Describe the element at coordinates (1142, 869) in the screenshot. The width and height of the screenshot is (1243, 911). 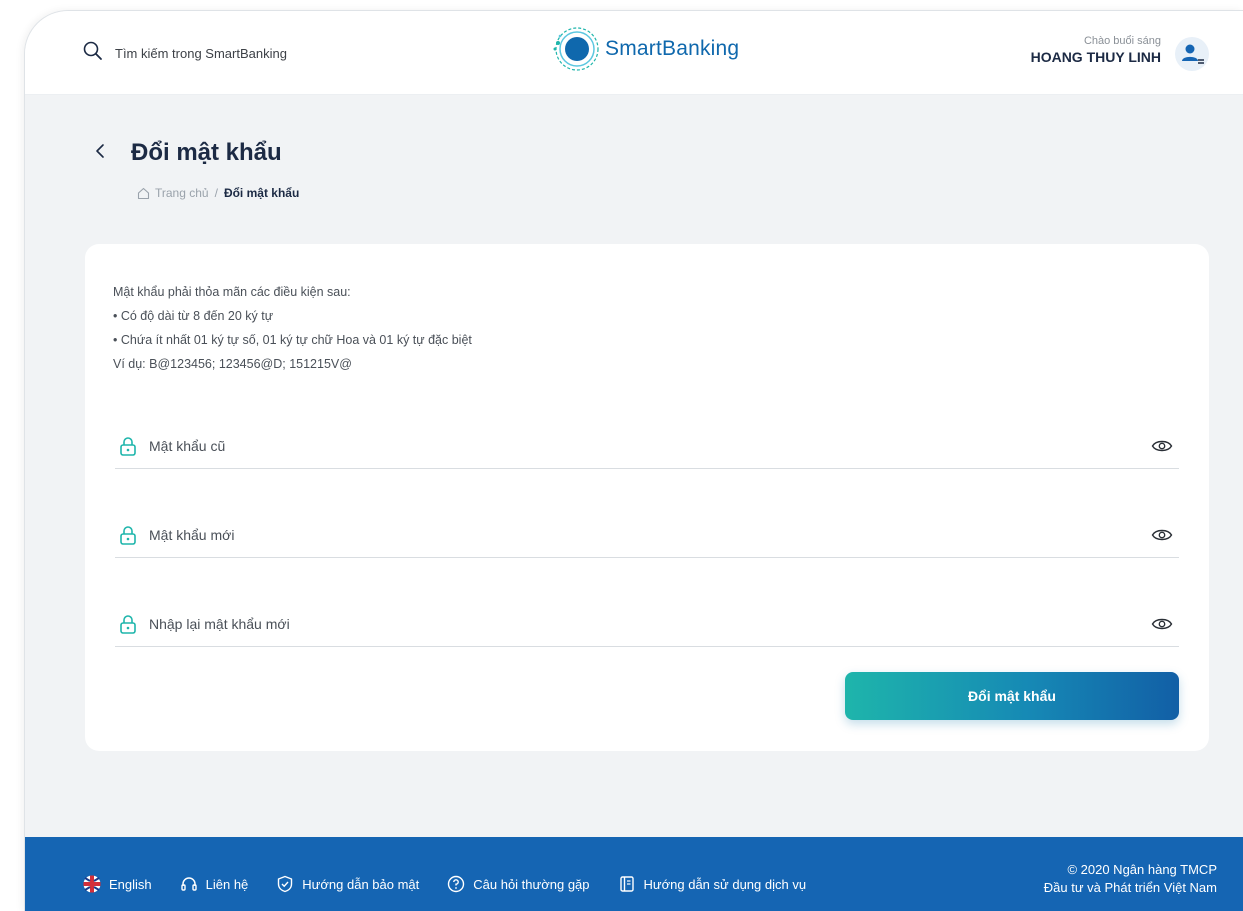
I see `copyright-line: © 2020 Ngân hàng TMCP` at that location.